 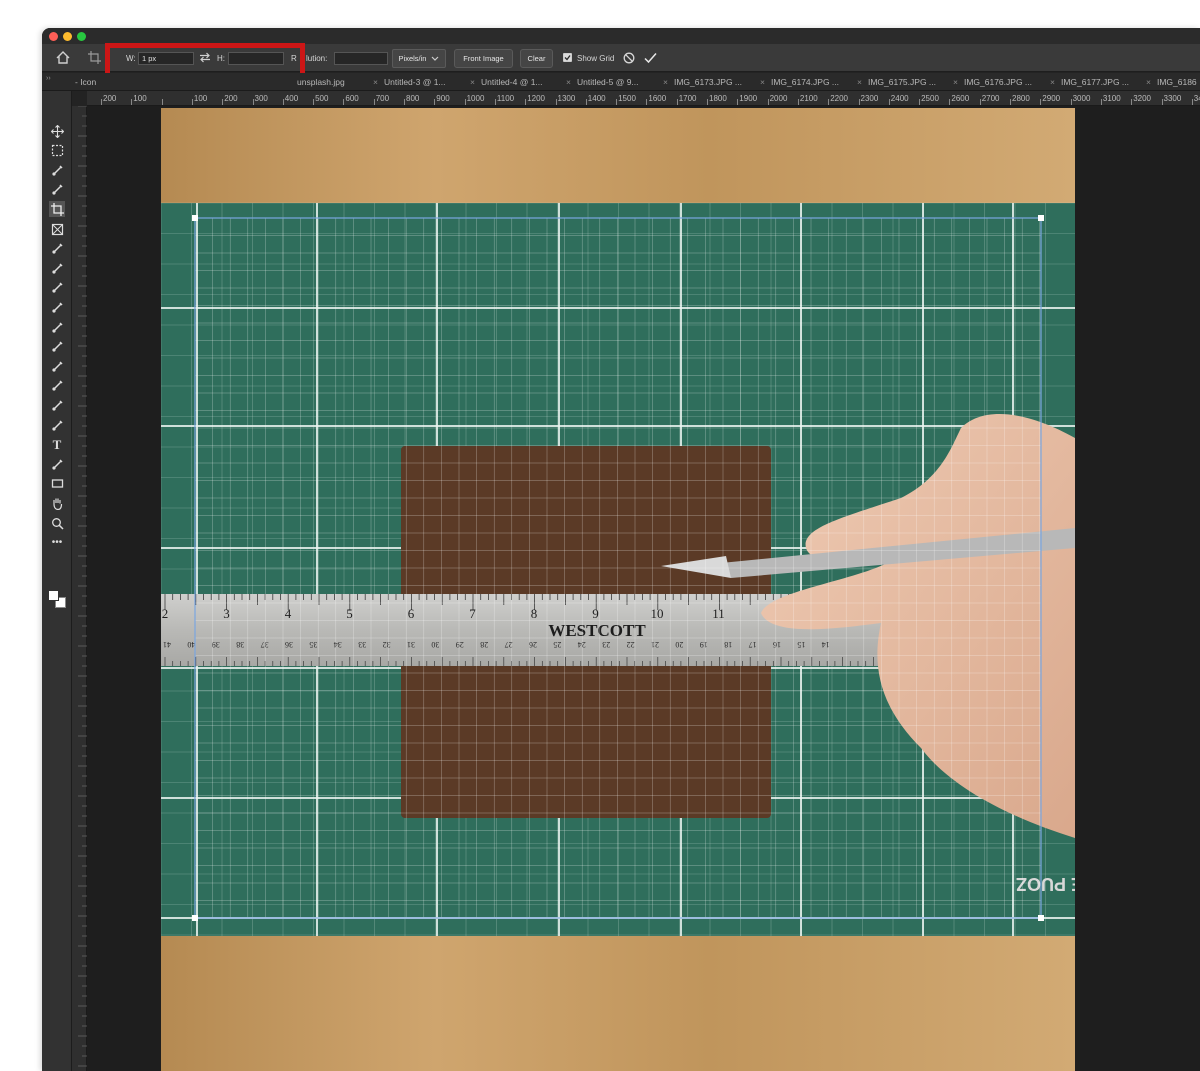 I want to click on close-window-button, so click(x=53, y=36).